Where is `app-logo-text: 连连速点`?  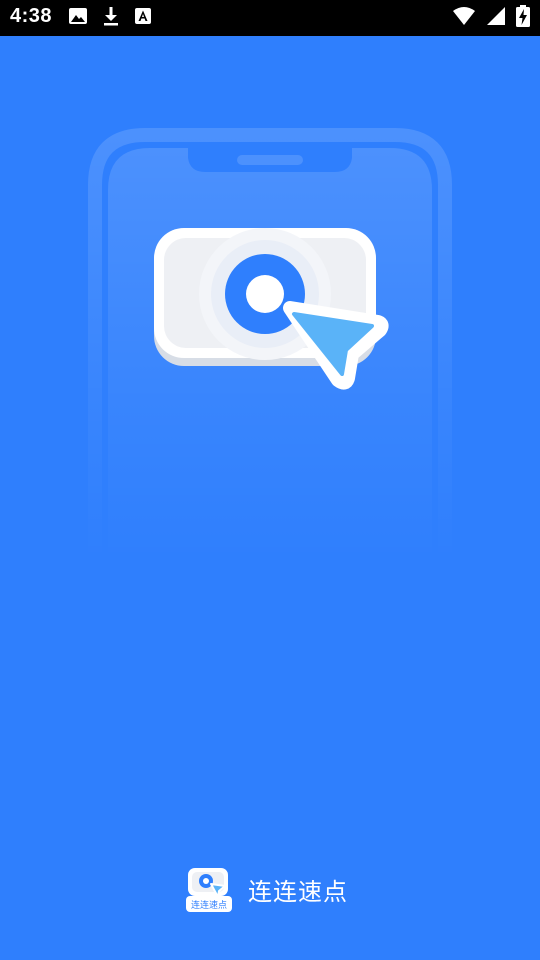 app-logo-text: 连连速点 is located at coordinates (209, 905).